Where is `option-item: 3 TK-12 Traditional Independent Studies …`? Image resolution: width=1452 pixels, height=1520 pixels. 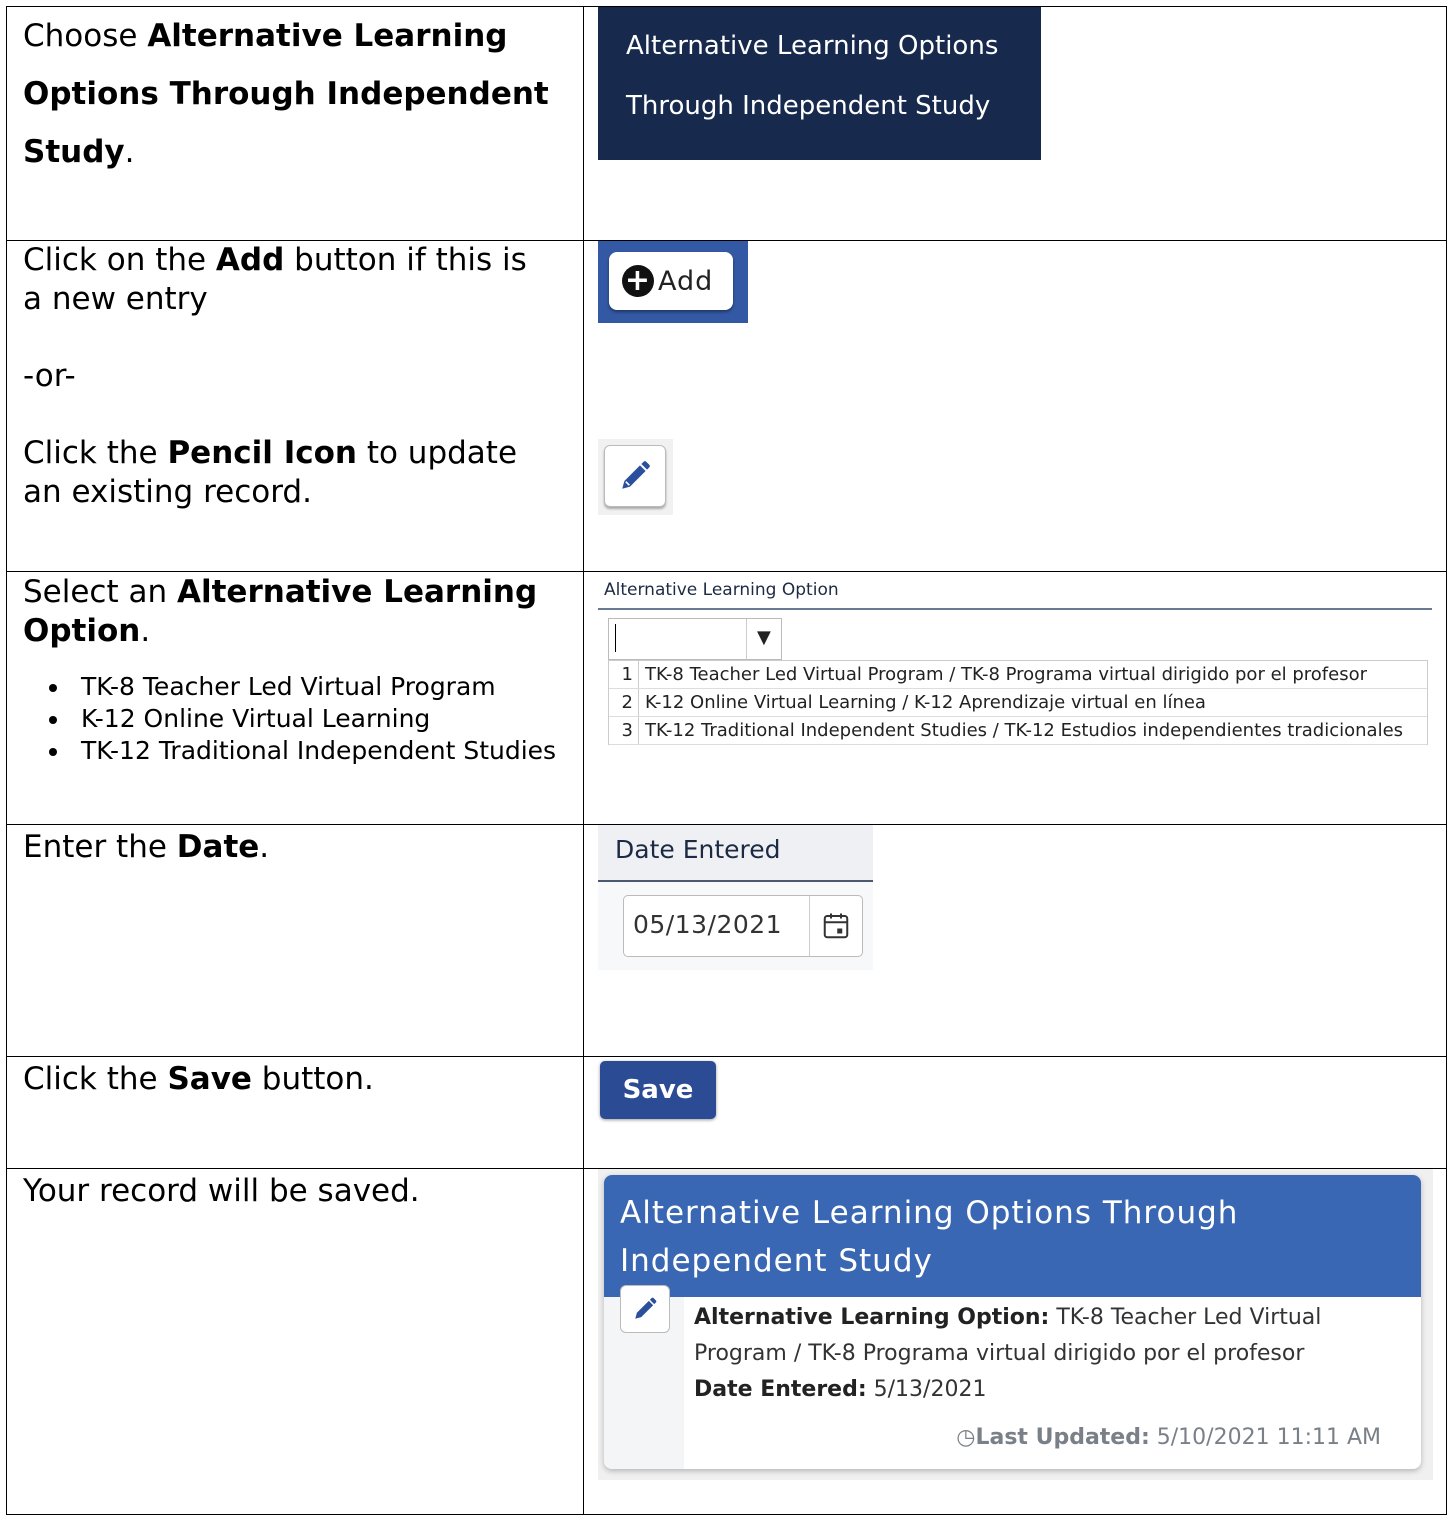
option-item: 3 TK-12 Traditional Independent Studies … is located at coordinates (1018, 731).